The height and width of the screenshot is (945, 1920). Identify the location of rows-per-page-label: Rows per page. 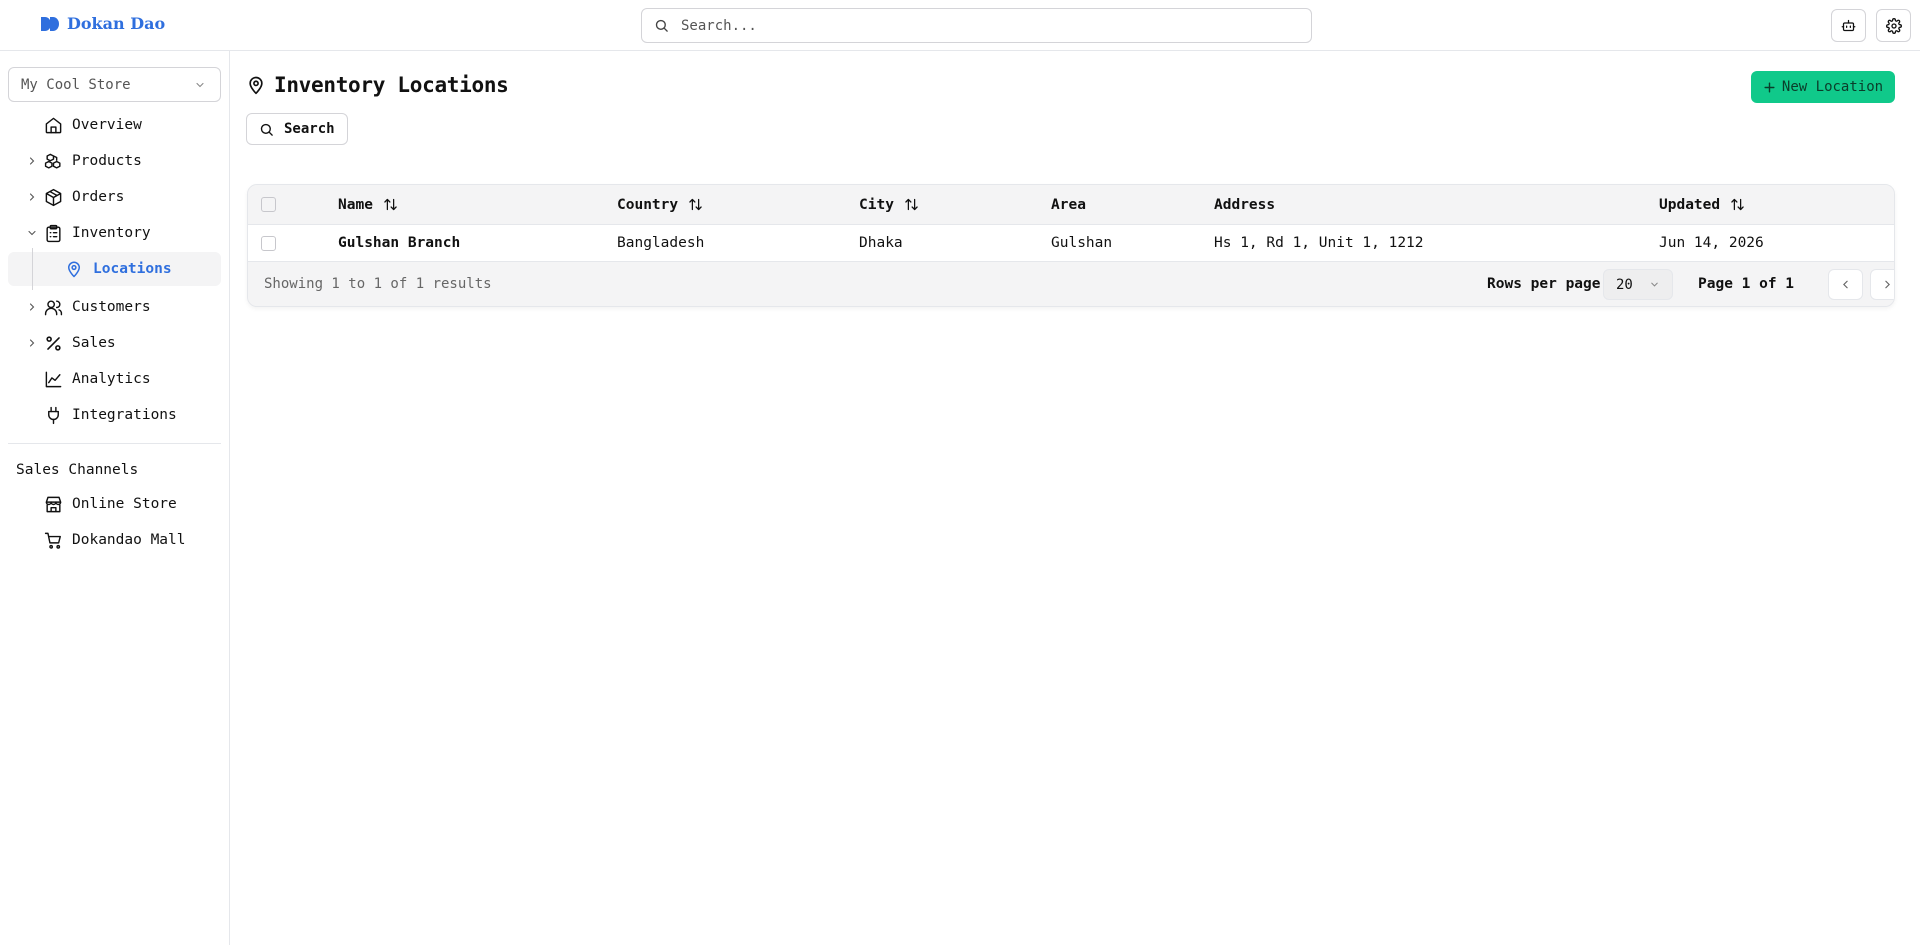
(1544, 284).